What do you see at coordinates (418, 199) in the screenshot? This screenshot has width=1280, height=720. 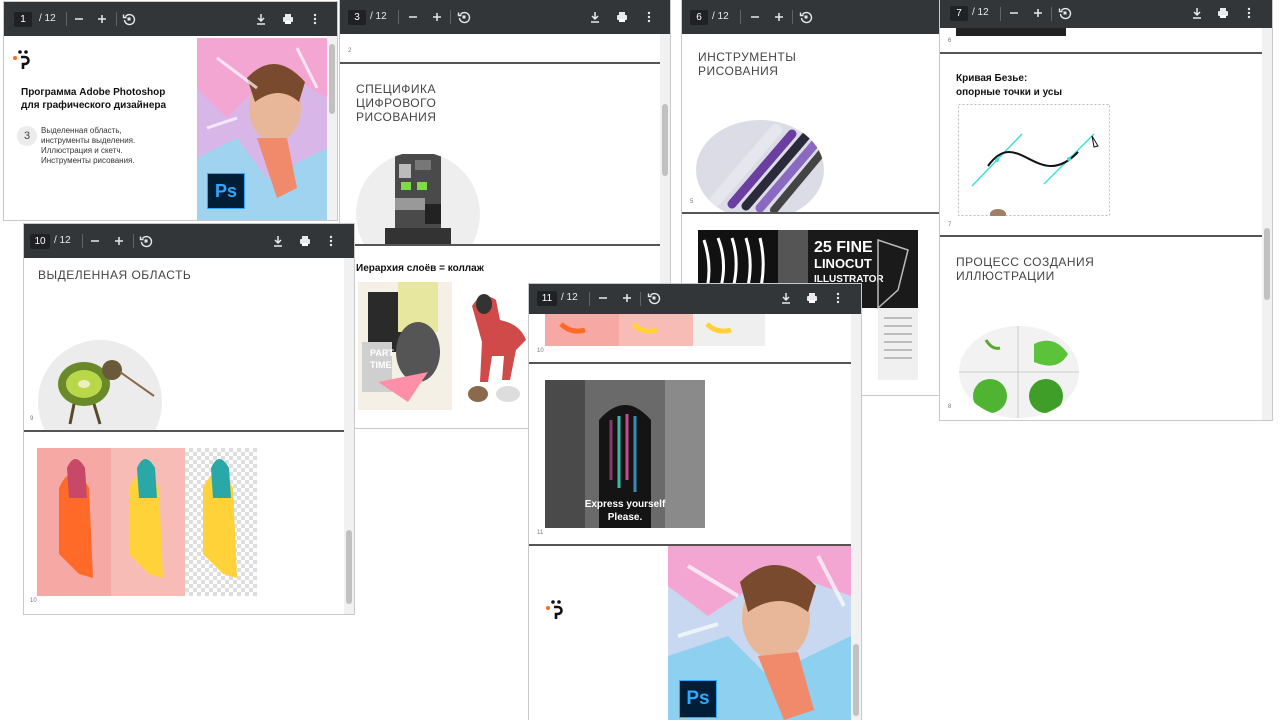 I see `digital-portrait-image` at bounding box center [418, 199].